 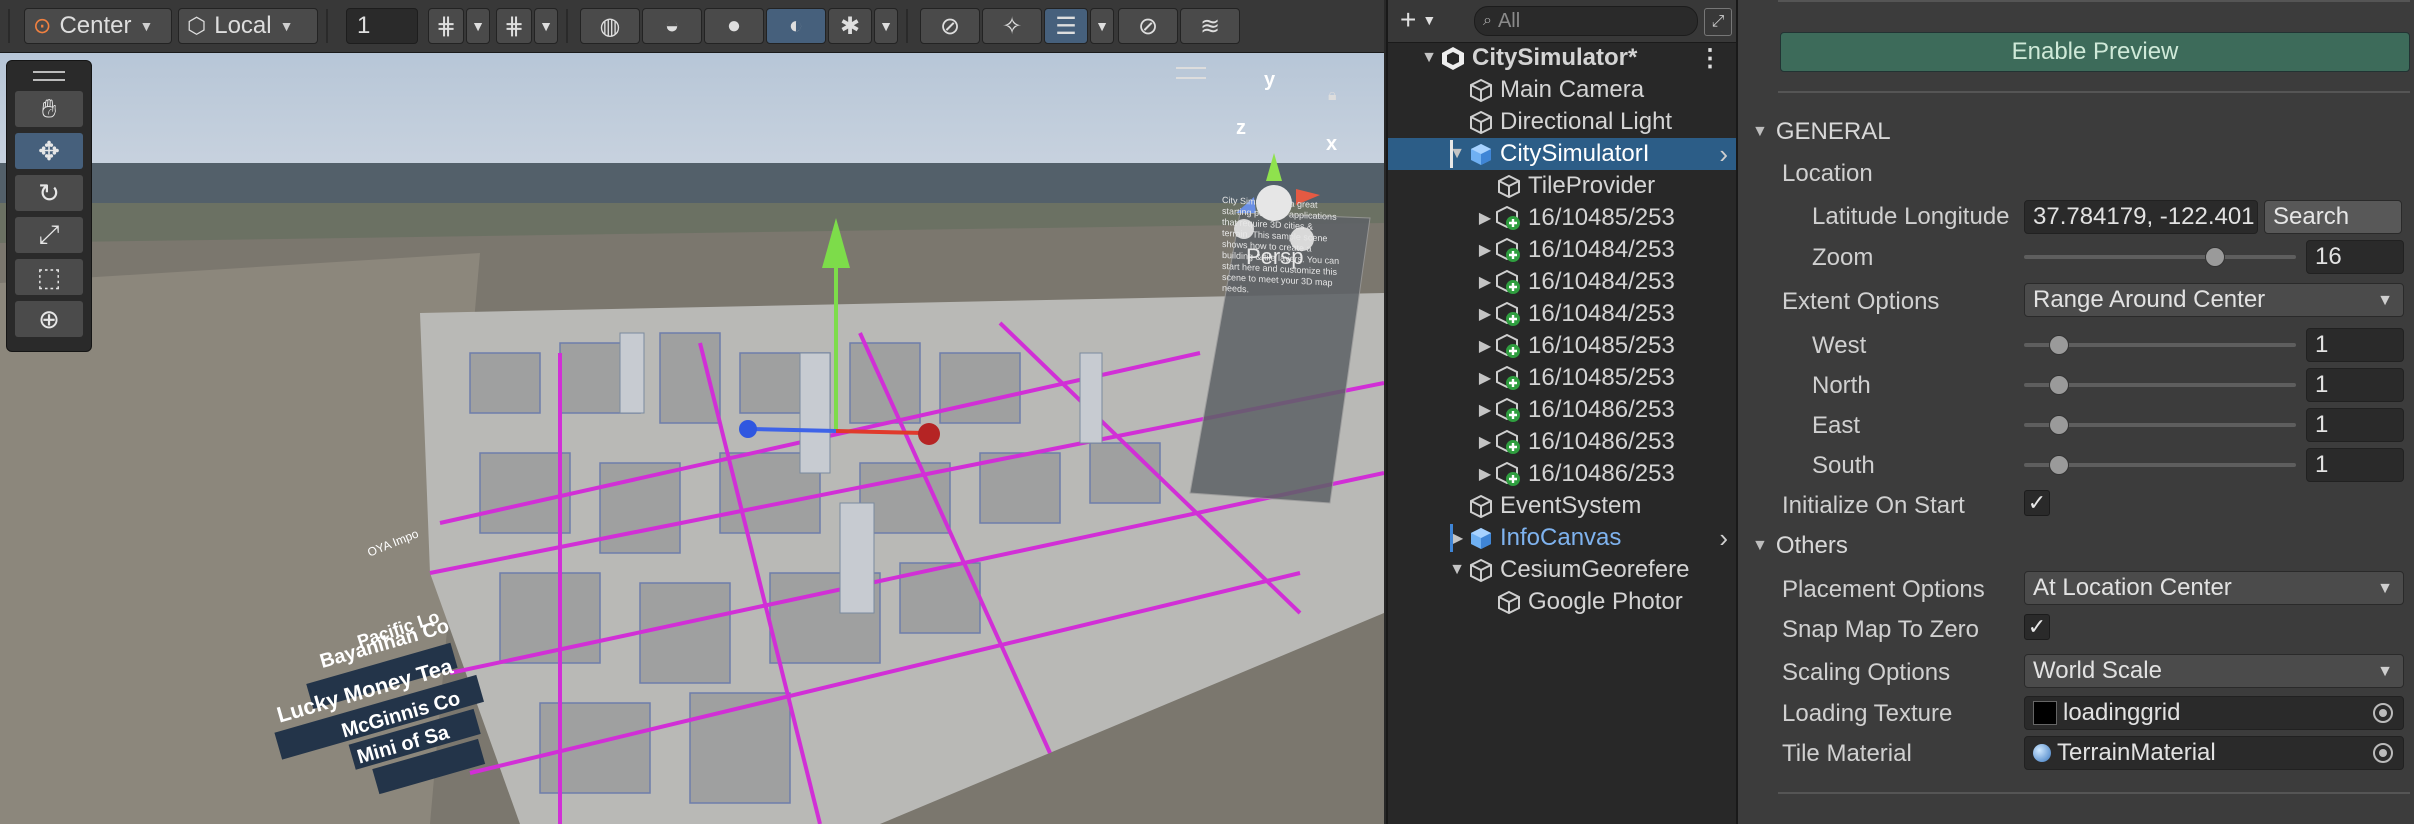 What do you see at coordinates (1274, 257) in the screenshot?
I see `camera-projection-label: Persp` at bounding box center [1274, 257].